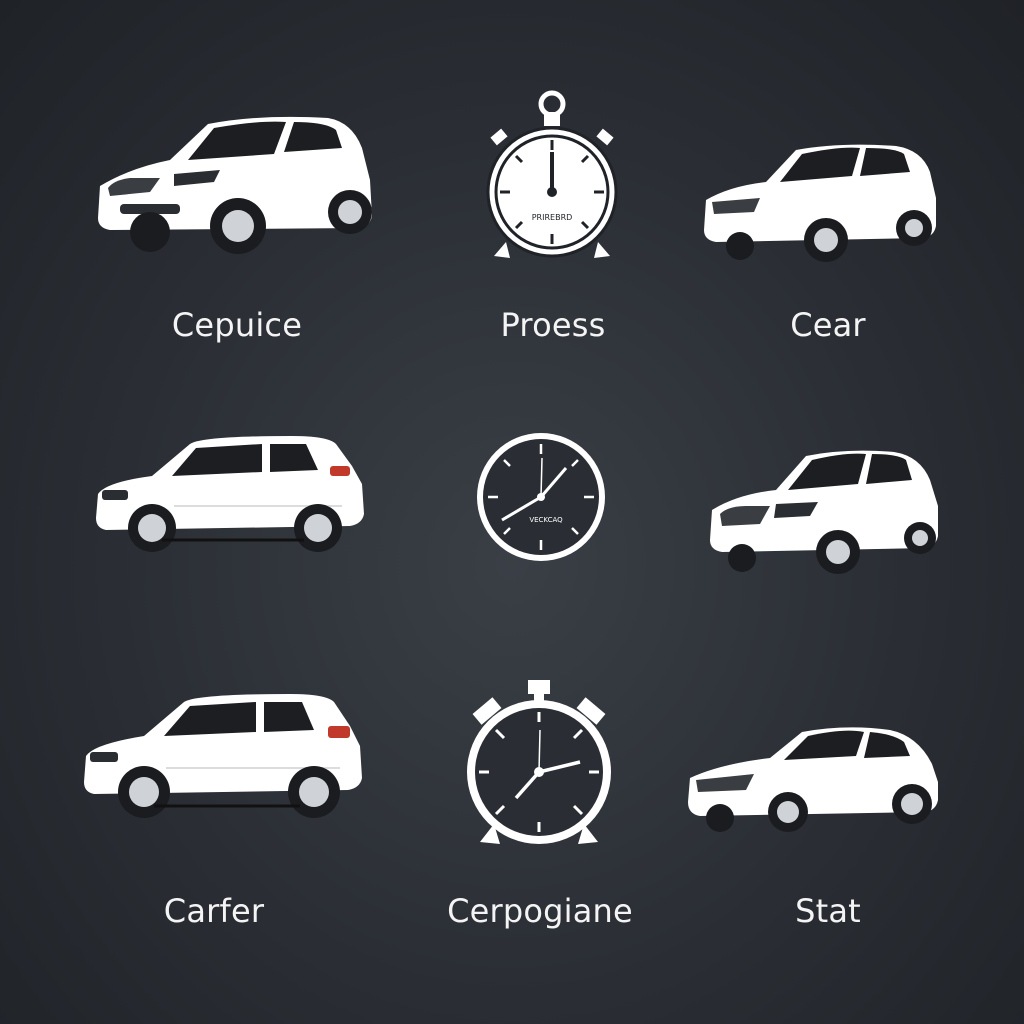 This screenshot has width=1024, height=1024. I want to click on label-r3c3: Stat, so click(828, 911).